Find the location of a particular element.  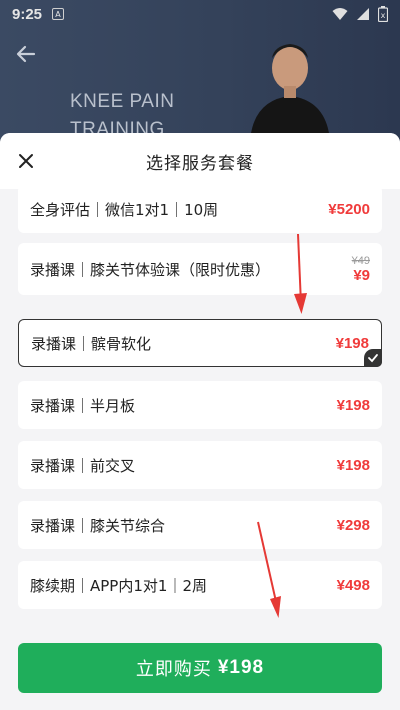

svg-text: x is located at coordinates (383, 15).